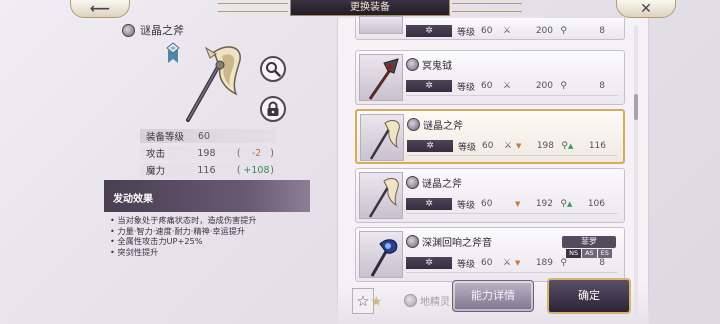  What do you see at coordinates (490, 136) in the screenshot?
I see `equipment-card-selected: 谜晶之斧 ✲ 等级 60 ⚔ ▼ 198 ⚲ ▲ 116` at bounding box center [490, 136].